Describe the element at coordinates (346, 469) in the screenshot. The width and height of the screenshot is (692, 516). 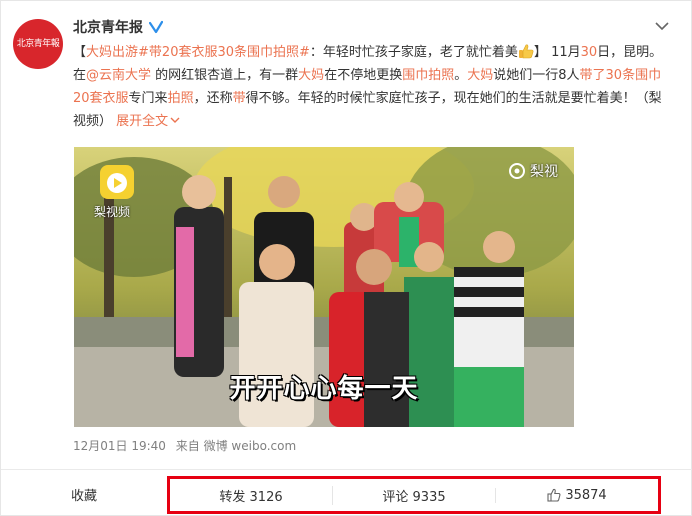
I see `actions-divider` at that location.